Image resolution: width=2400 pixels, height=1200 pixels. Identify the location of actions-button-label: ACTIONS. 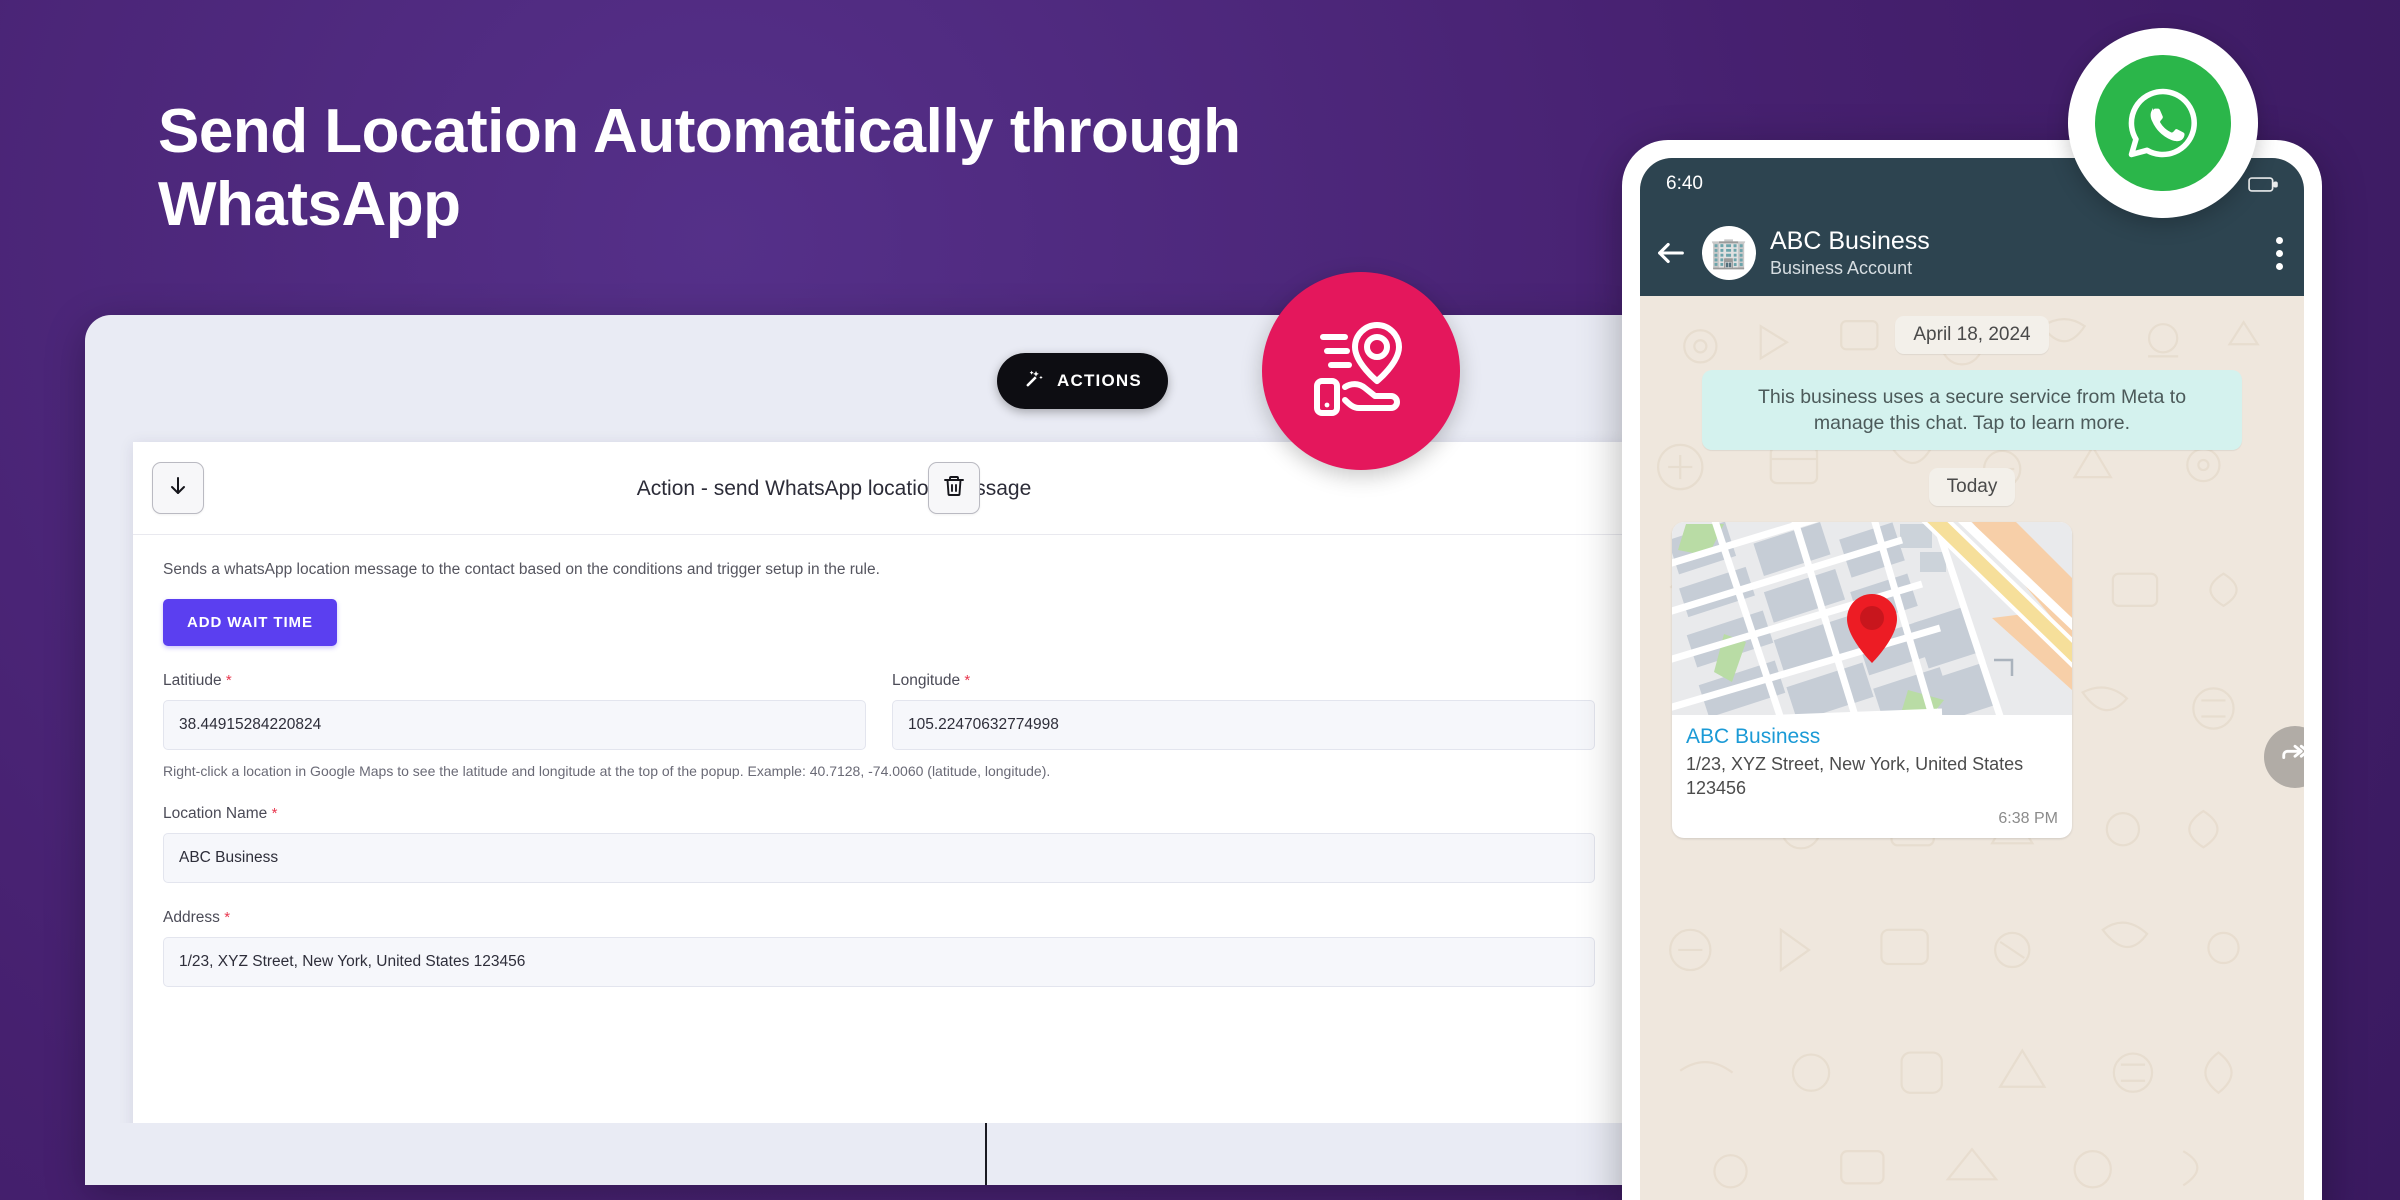
(1099, 380).